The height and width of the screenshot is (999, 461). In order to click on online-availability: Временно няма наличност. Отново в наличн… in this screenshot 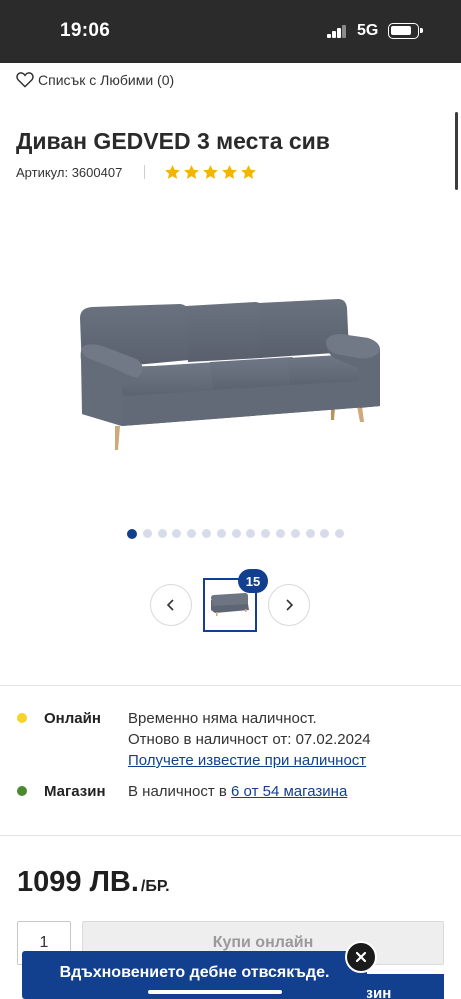, I will do `click(249, 739)`.